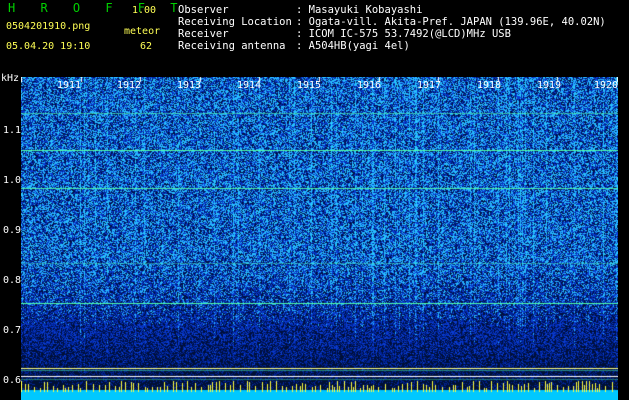  Describe the element at coordinates (12, 230) in the screenshot. I see `y-tick-label: 0.9` at that location.